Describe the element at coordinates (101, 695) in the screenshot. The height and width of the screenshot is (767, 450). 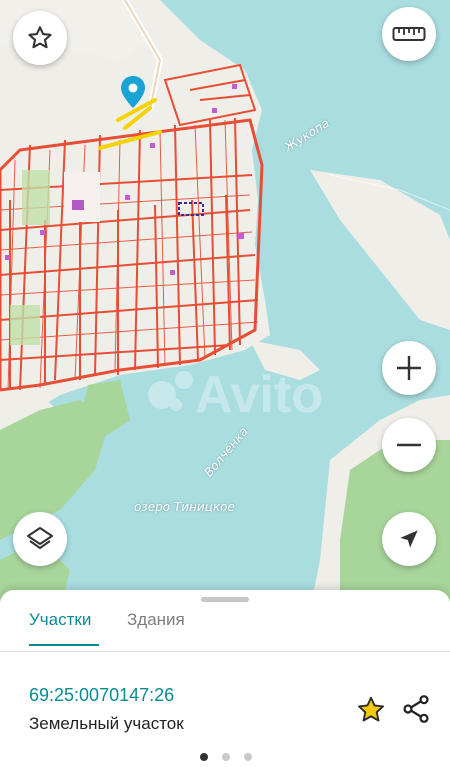
I see `cadastral-number-link: 69:25:0070147:26` at that location.